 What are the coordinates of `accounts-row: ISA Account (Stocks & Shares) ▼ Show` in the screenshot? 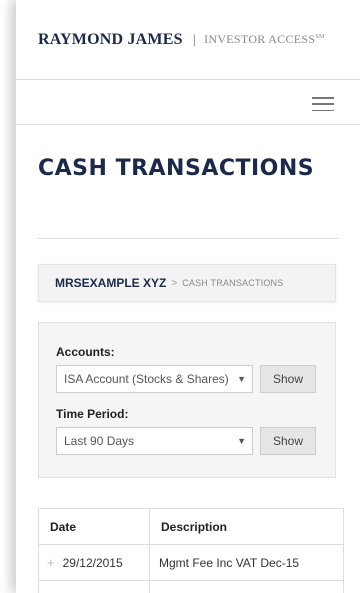 It's located at (195, 379).